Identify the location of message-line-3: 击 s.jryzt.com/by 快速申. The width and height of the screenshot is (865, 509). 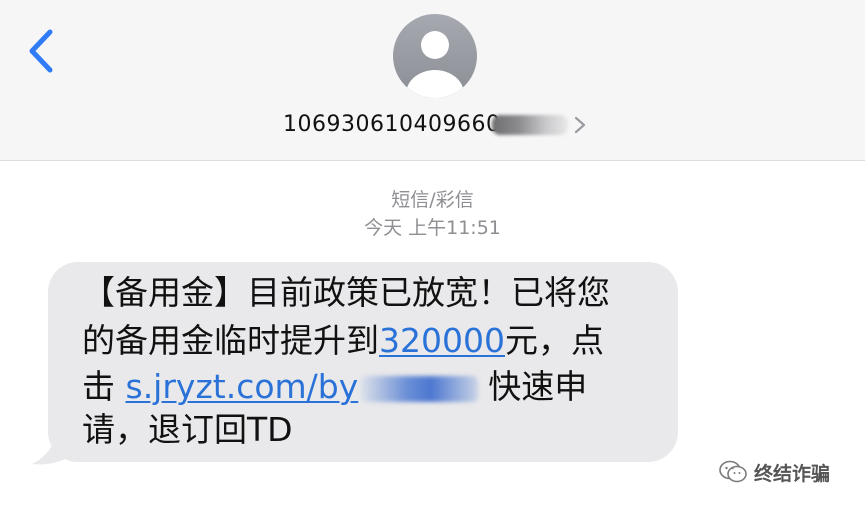
(334, 387).